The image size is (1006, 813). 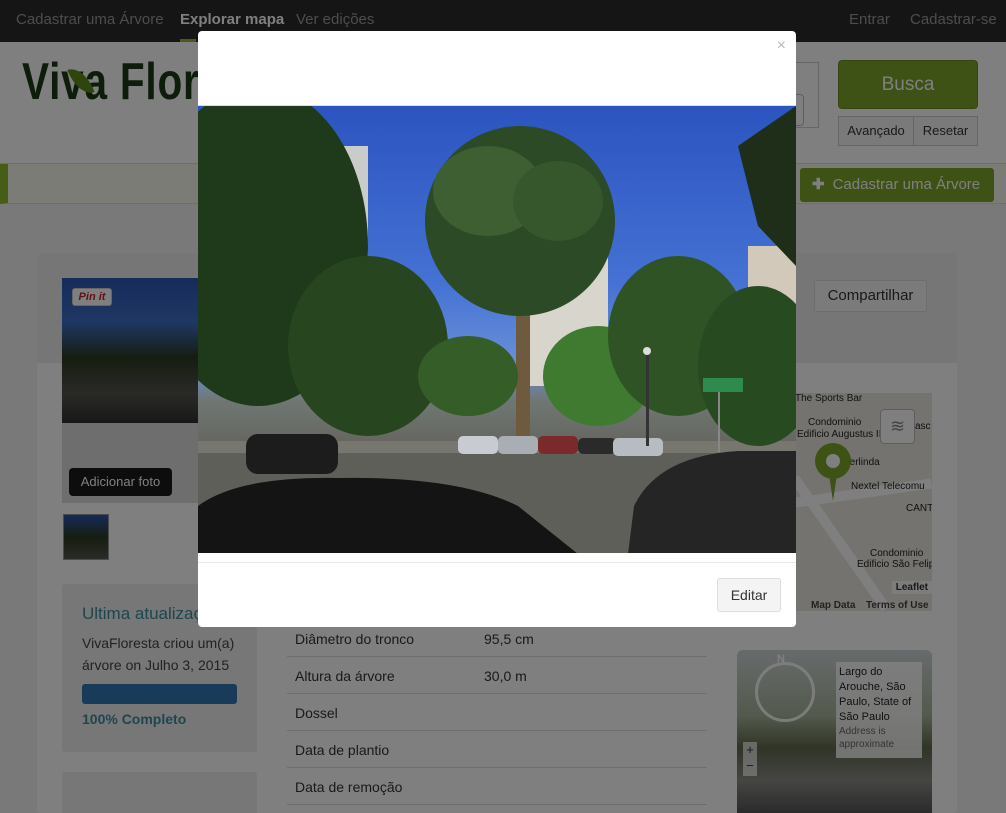 I want to click on modal-footer-divider, so click(x=497, y=562).